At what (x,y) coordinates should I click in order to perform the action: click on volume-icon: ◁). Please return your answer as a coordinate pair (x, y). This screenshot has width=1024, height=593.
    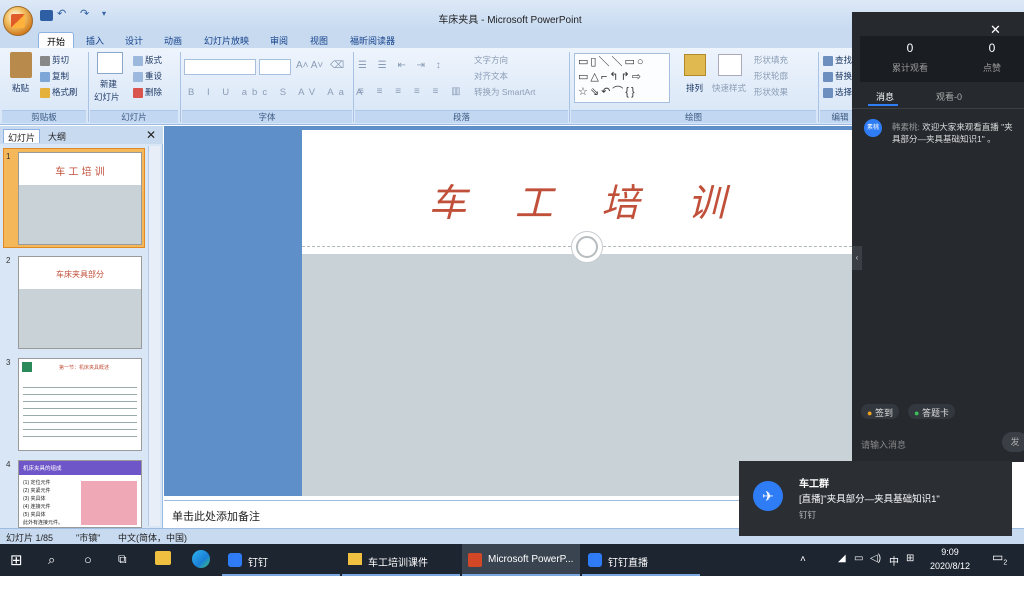
    Looking at the image, I should click on (875, 569).